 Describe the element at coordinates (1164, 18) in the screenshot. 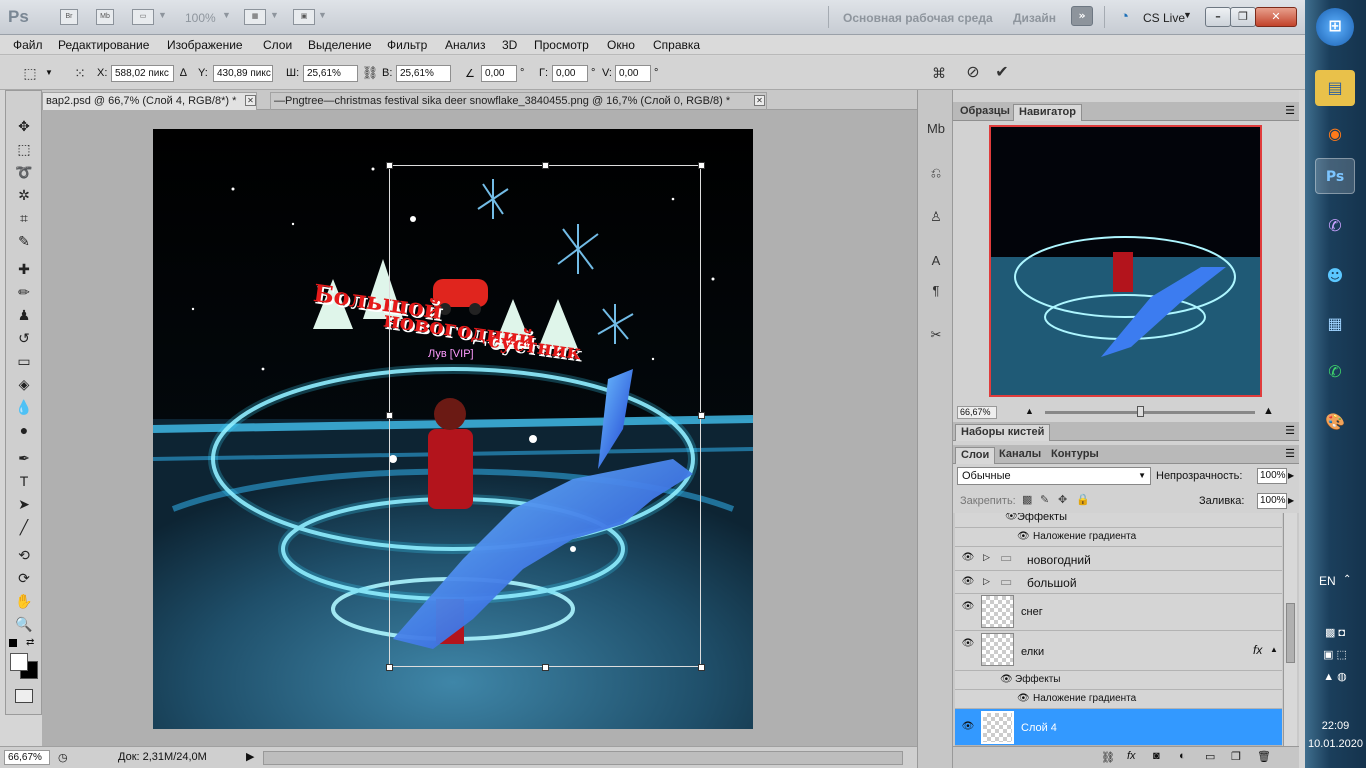

I see `cslive-button: CS Live` at that location.